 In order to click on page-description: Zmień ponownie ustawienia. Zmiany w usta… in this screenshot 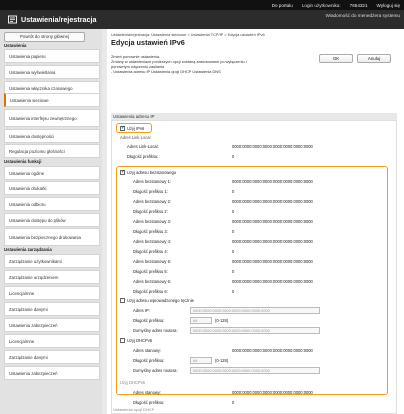, I will do `click(211, 64)`.